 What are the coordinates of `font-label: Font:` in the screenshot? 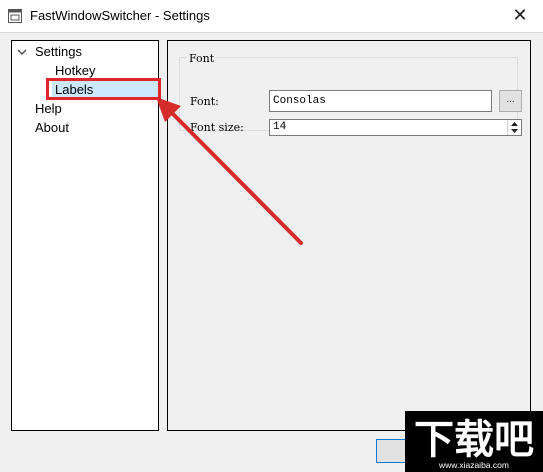 It's located at (204, 101).